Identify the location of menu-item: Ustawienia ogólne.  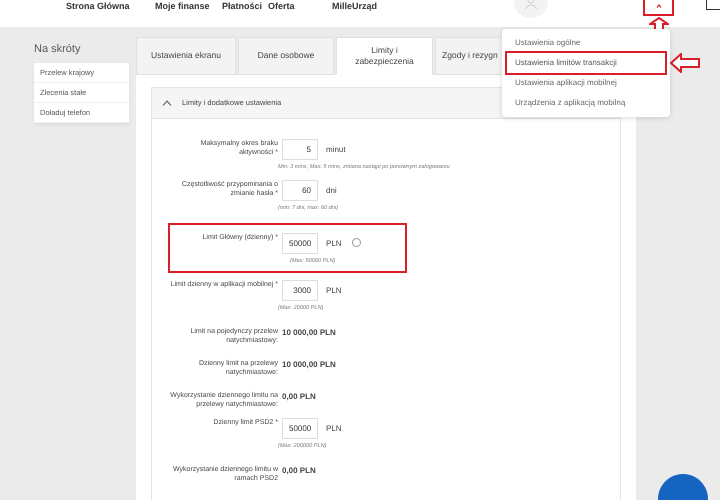
(586, 43).